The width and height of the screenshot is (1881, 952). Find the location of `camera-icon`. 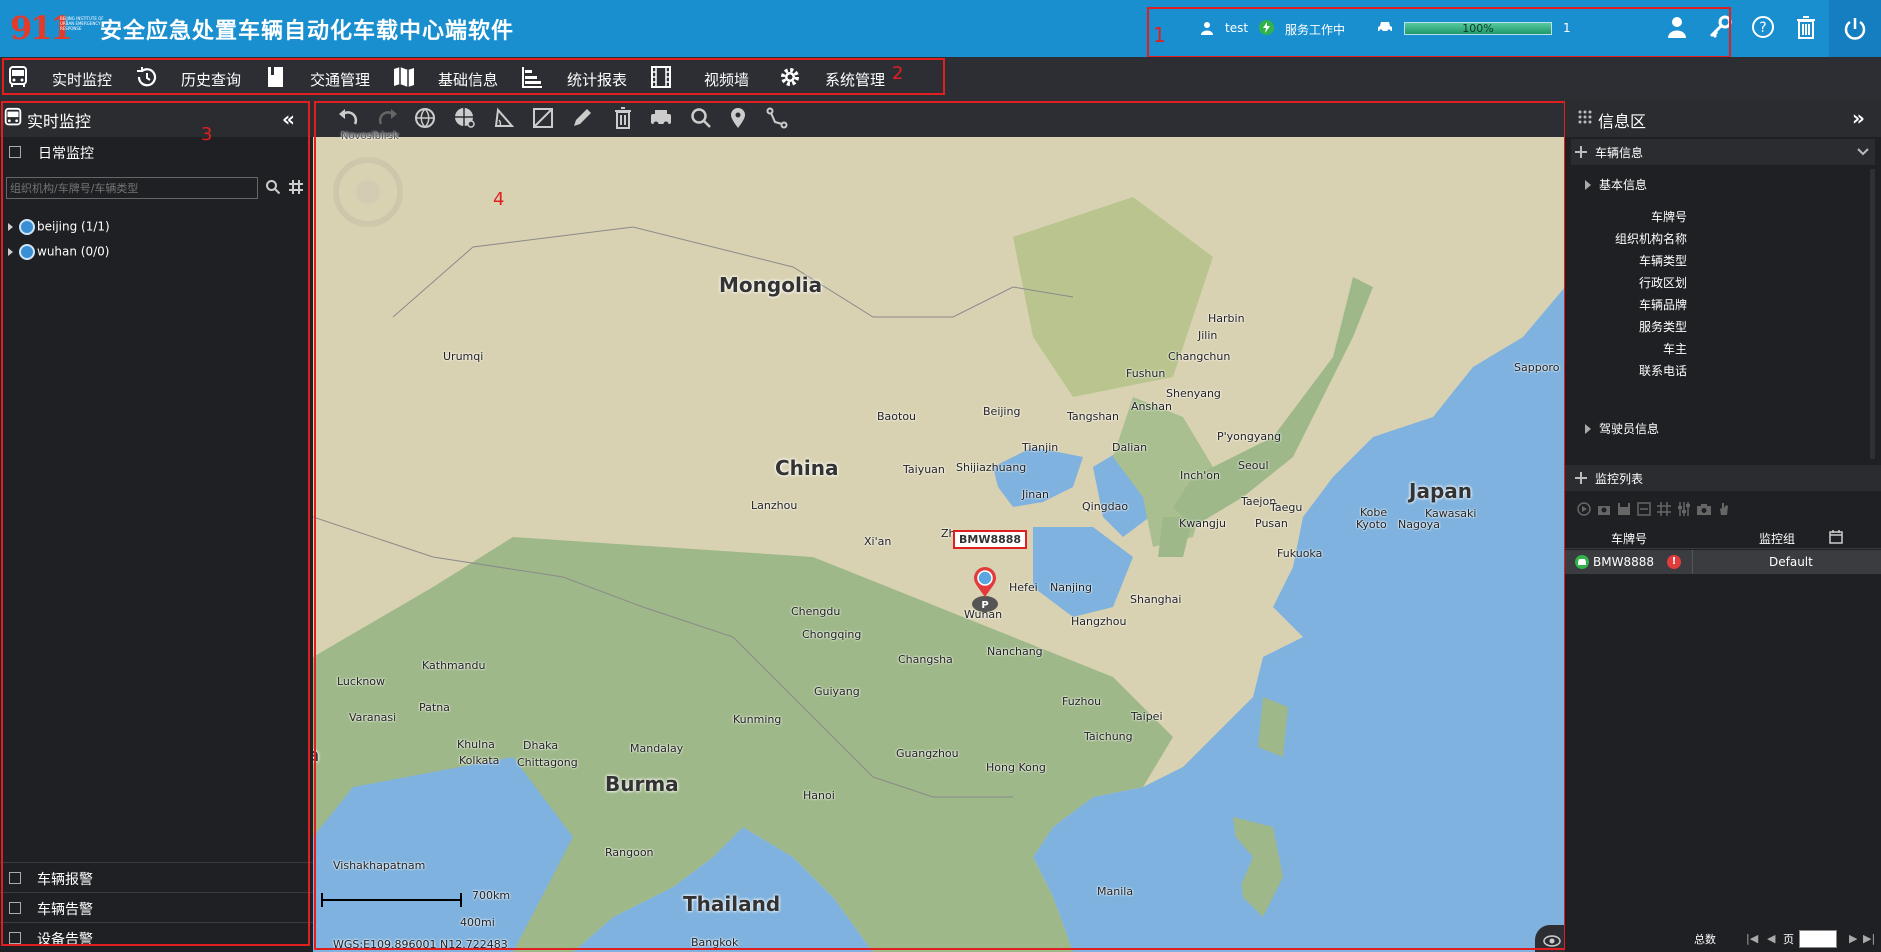

camera-icon is located at coordinates (1604, 509).